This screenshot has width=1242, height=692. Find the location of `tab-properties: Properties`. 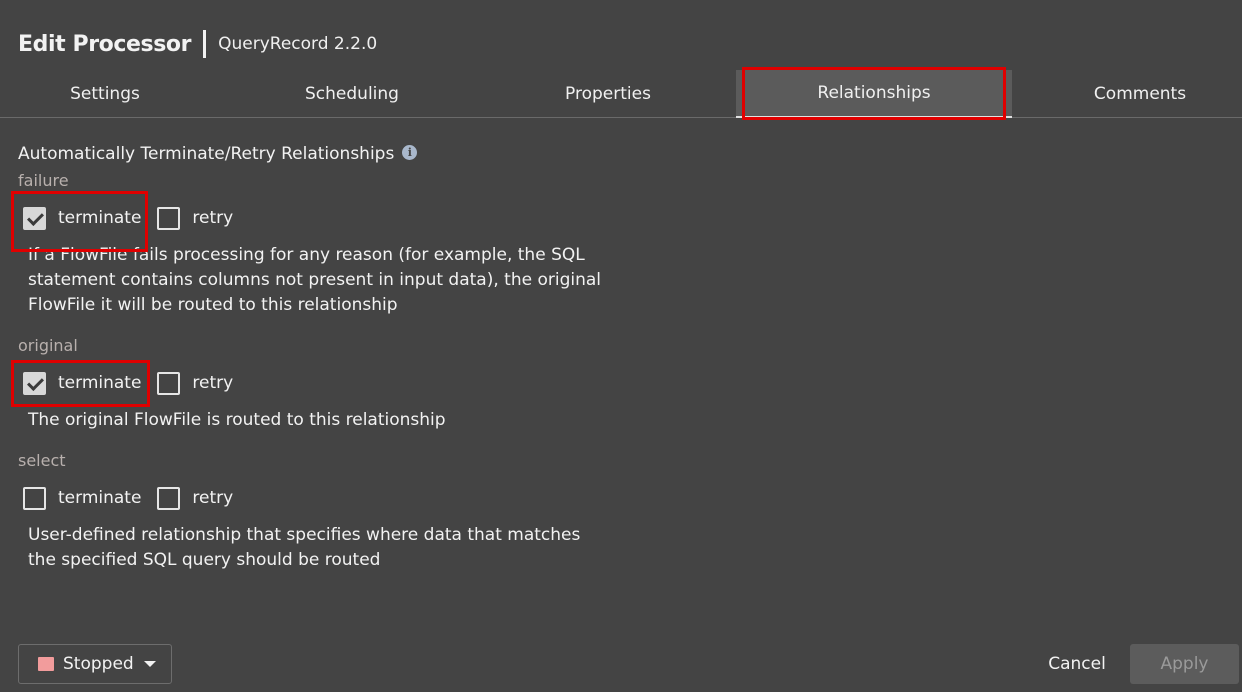

tab-properties: Properties is located at coordinates (608, 94).